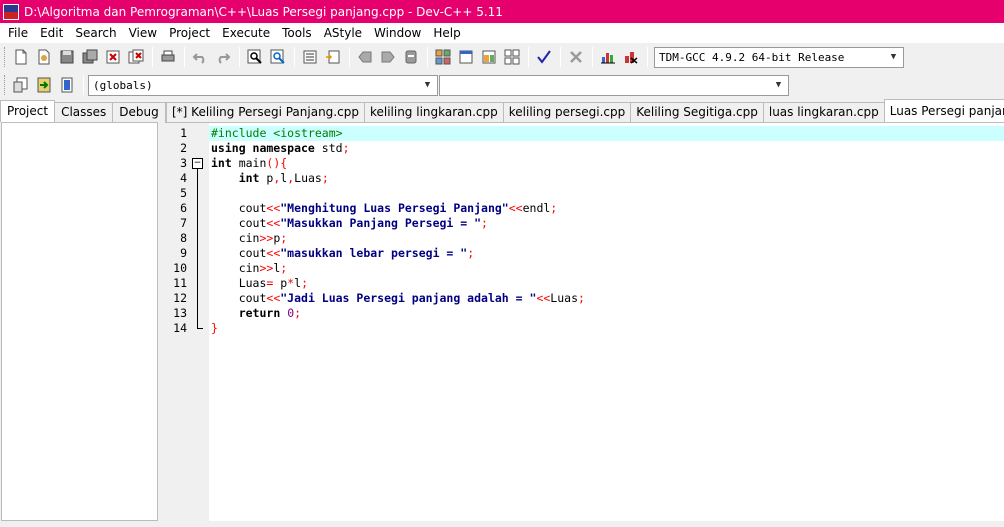 This screenshot has height=527, width=1004. I want to click on menu-window: Window, so click(397, 33).